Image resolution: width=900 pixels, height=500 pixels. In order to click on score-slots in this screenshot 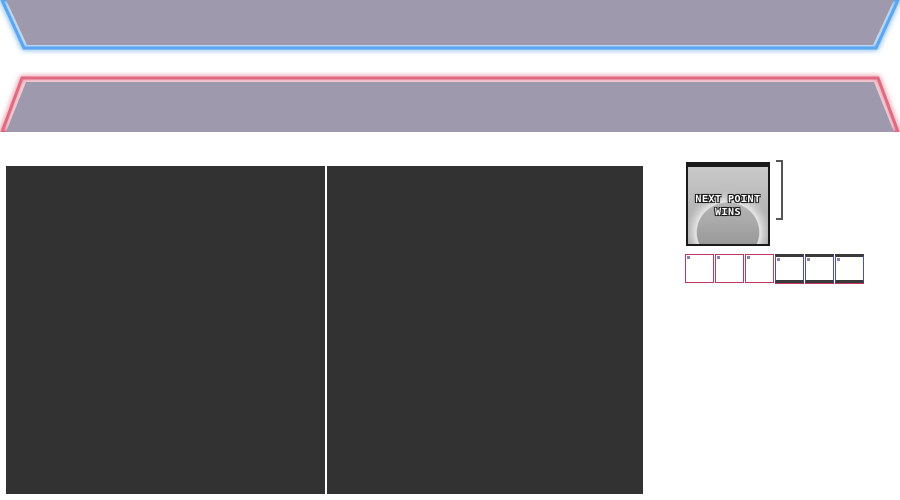, I will do `click(775, 269)`.